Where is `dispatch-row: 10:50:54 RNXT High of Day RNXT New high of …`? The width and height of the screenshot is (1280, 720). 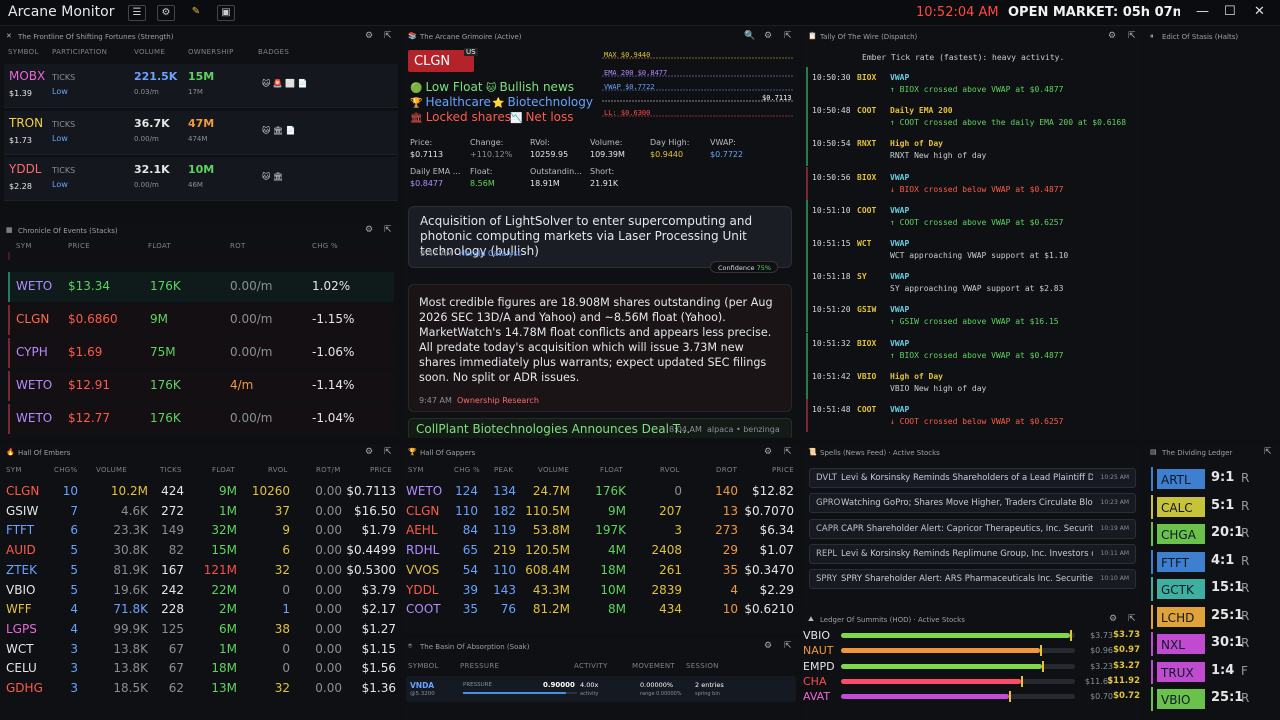 dispatch-row: 10:50:54 RNXT High of Day RNXT New high of … is located at coordinates (973, 150).